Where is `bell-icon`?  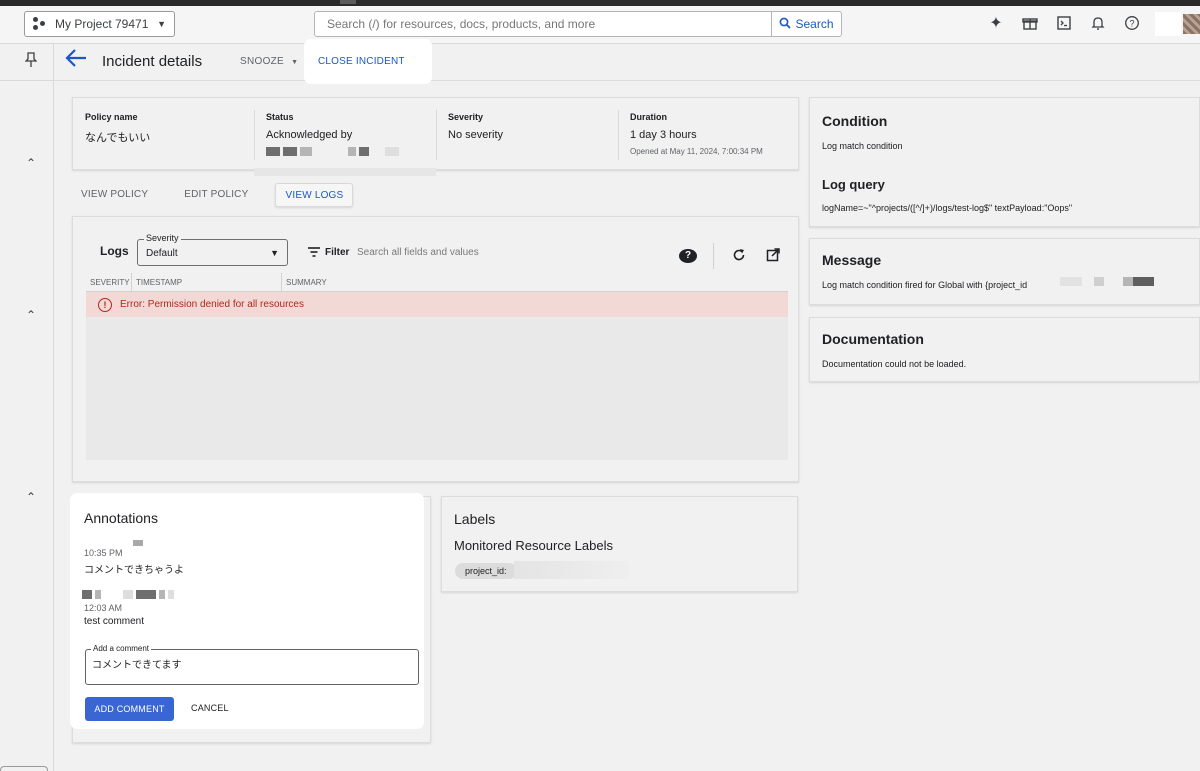 bell-icon is located at coordinates (1098, 23).